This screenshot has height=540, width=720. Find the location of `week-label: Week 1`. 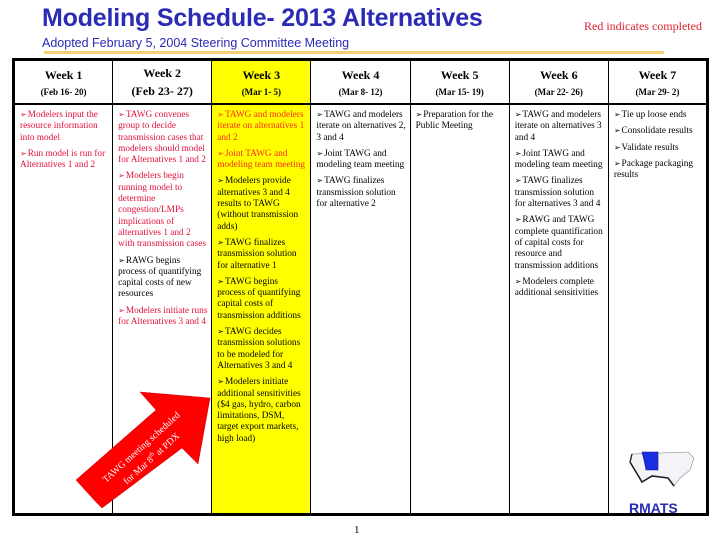

week-label: Week 1 is located at coordinates (63, 74).